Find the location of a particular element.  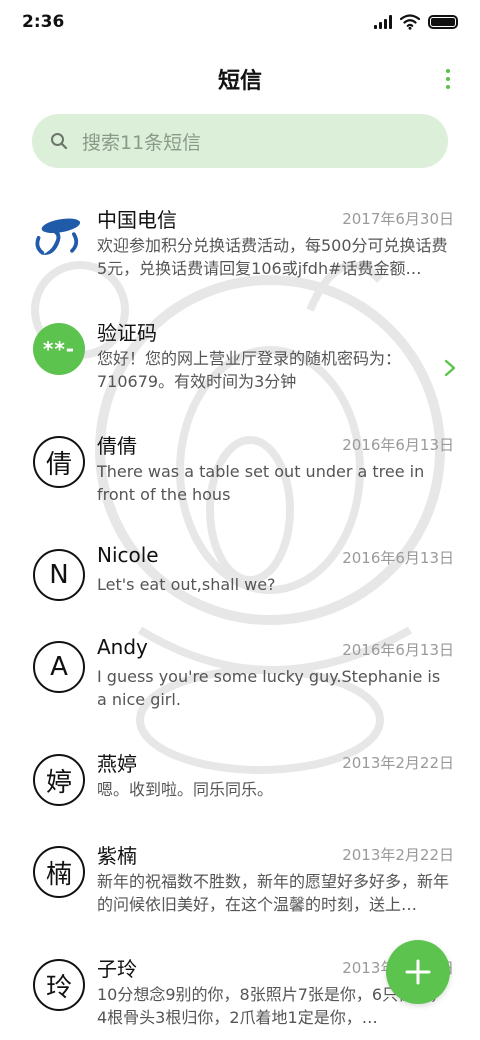

status-icons is located at coordinates (416, 22).